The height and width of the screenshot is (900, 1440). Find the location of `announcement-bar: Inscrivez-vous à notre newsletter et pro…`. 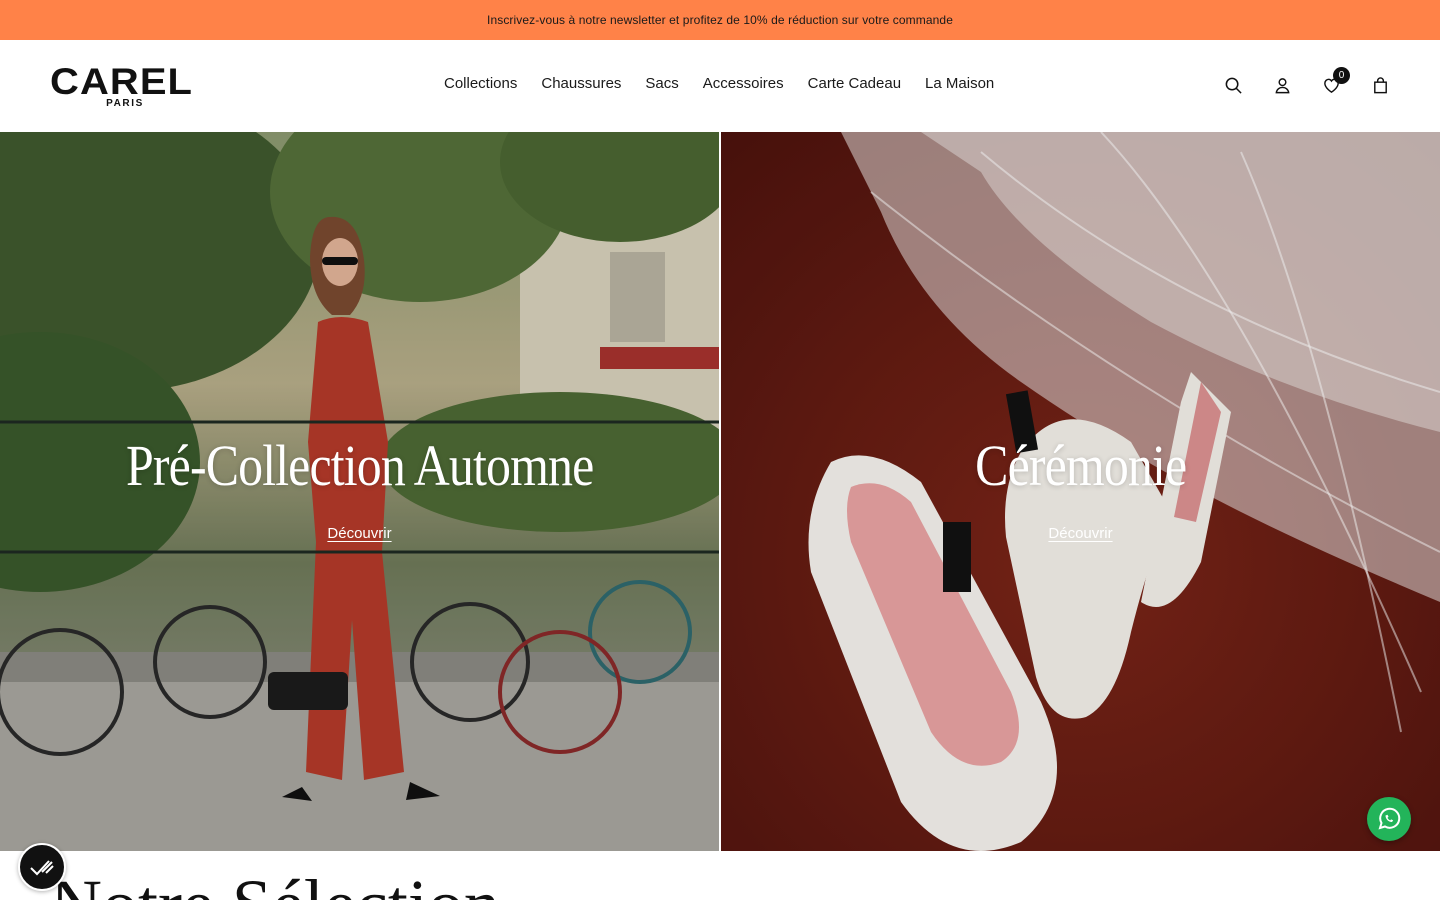

announcement-bar: Inscrivez-vous à notre newsletter et pro… is located at coordinates (720, 20).